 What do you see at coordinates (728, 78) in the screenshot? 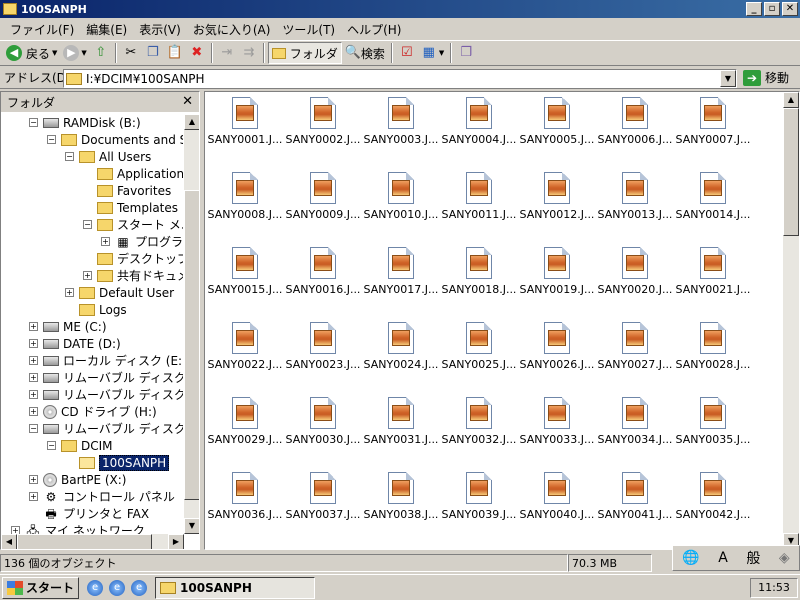
I see `address-dropdown-button: ▼` at bounding box center [728, 78].